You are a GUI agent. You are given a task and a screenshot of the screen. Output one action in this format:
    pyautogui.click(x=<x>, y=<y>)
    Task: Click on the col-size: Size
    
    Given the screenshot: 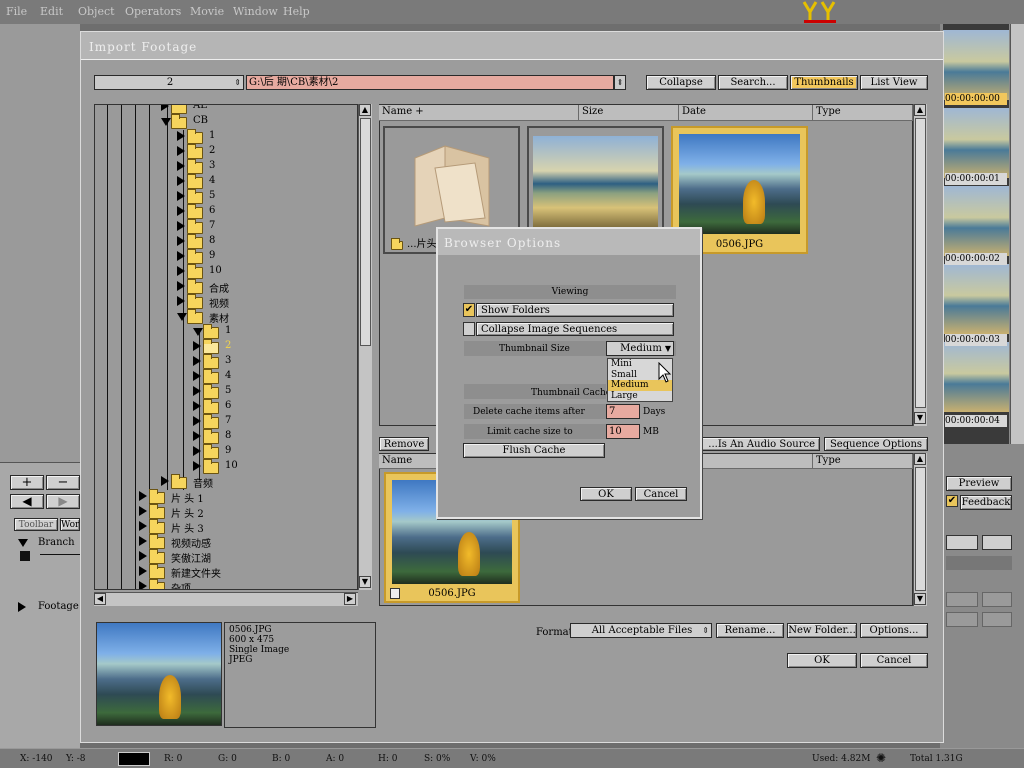 What is the action you would take?
    pyautogui.click(x=629, y=113)
    